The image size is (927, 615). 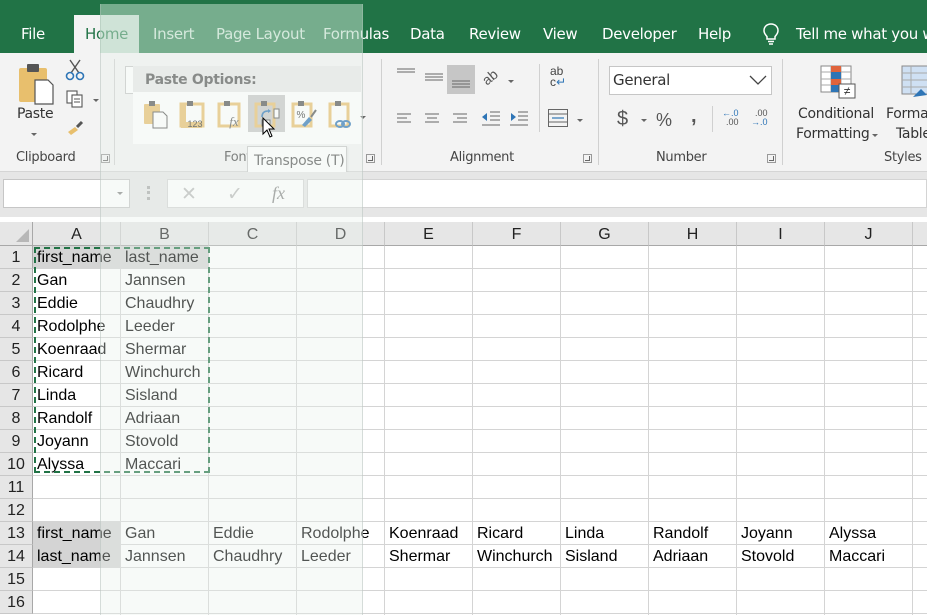 I want to click on cell-b1: last_name, so click(x=164, y=257).